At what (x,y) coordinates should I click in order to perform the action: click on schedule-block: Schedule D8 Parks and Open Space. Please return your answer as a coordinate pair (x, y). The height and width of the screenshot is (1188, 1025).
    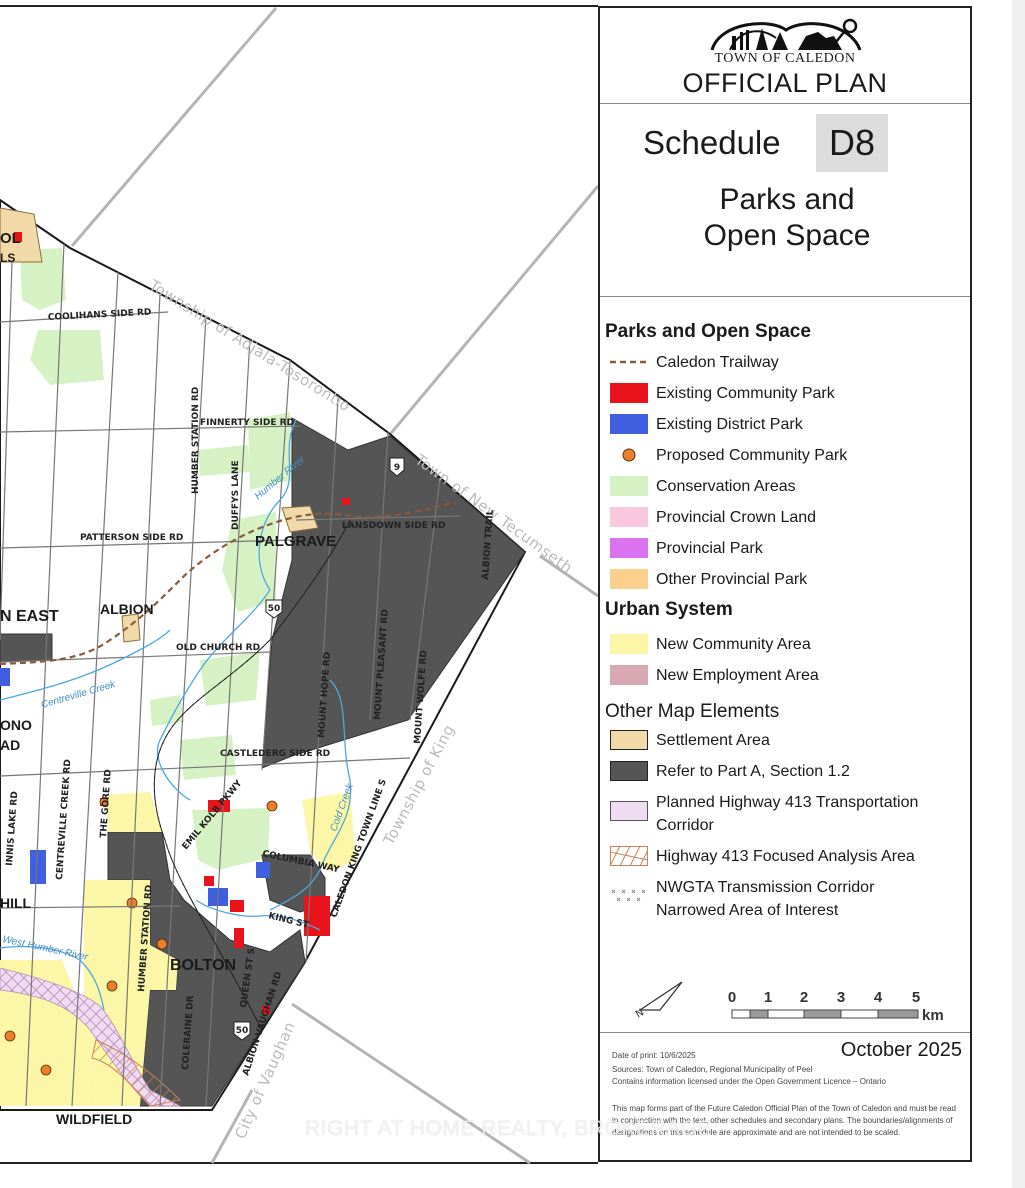
    Looking at the image, I should click on (785, 200).